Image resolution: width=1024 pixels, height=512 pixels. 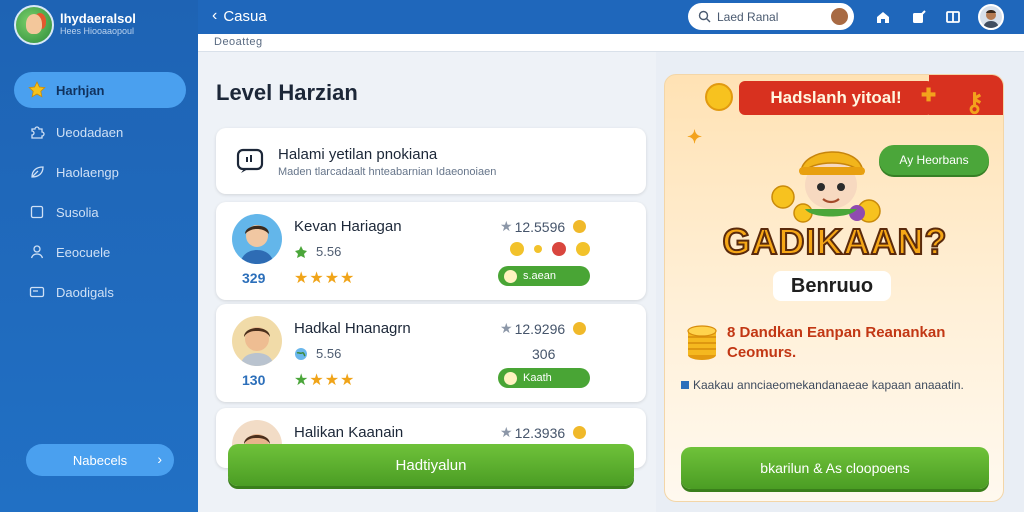 What do you see at coordinates (431, 465) in the screenshot?
I see `primary-button: Hadtiyalun` at bounding box center [431, 465].